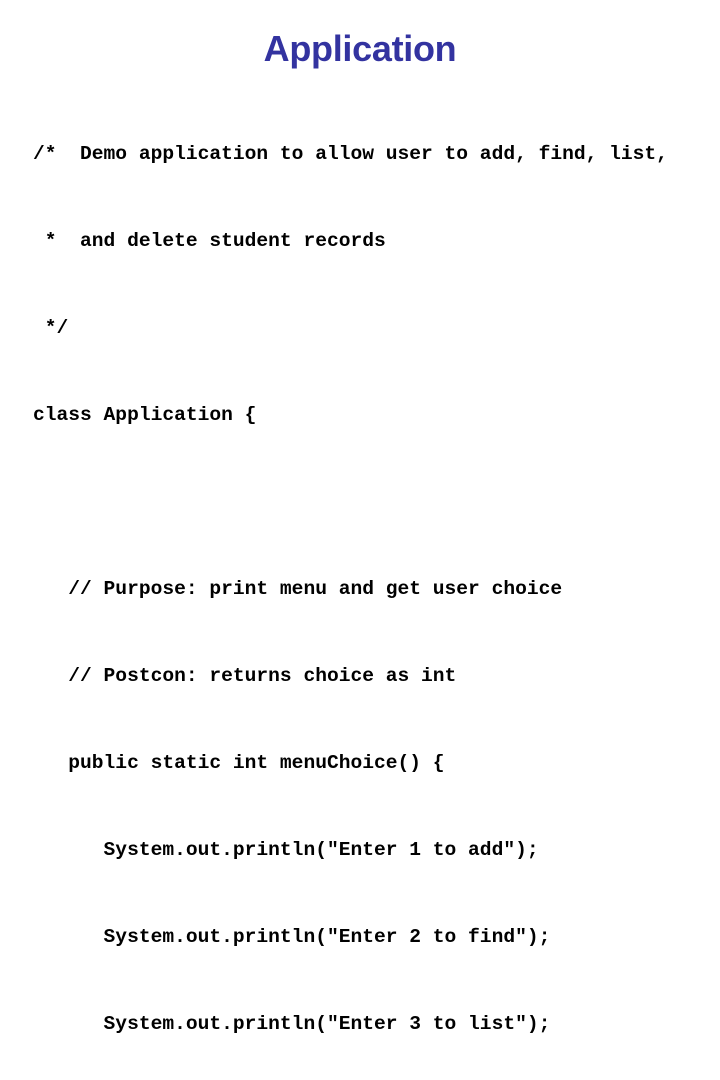  Describe the element at coordinates (292, 937) in the screenshot. I see `code-line: System.out.println("Enter 2 to find");` at that location.